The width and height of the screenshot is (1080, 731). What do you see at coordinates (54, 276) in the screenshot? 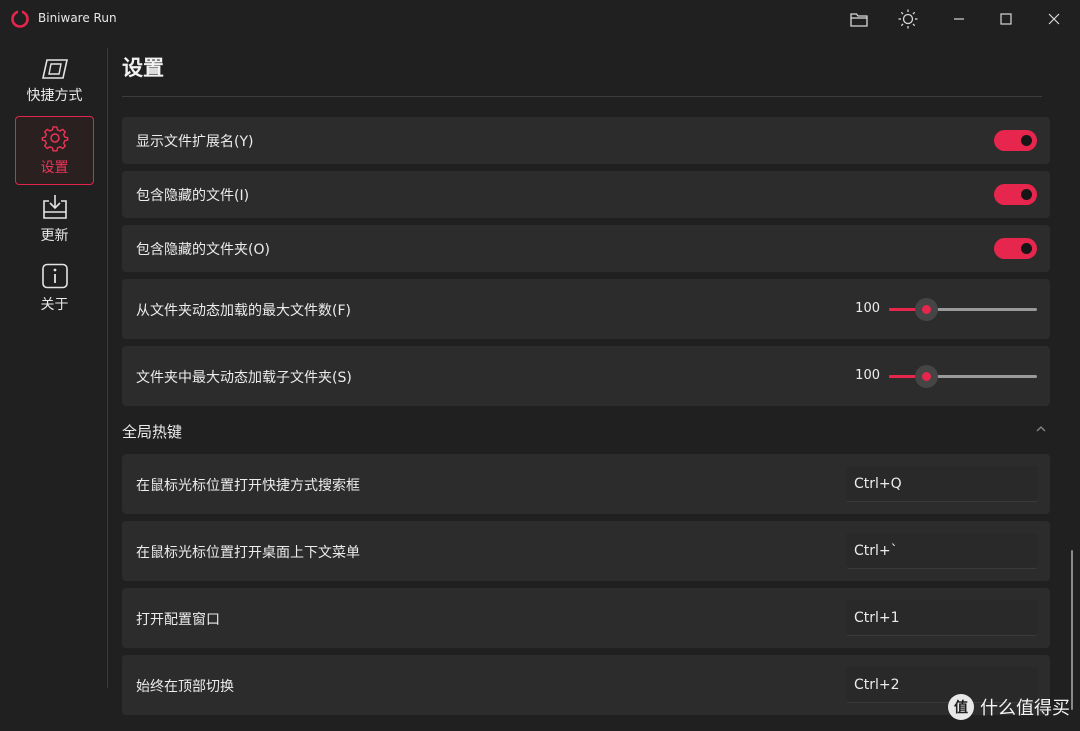
I see `info-icon` at bounding box center [54, 276].